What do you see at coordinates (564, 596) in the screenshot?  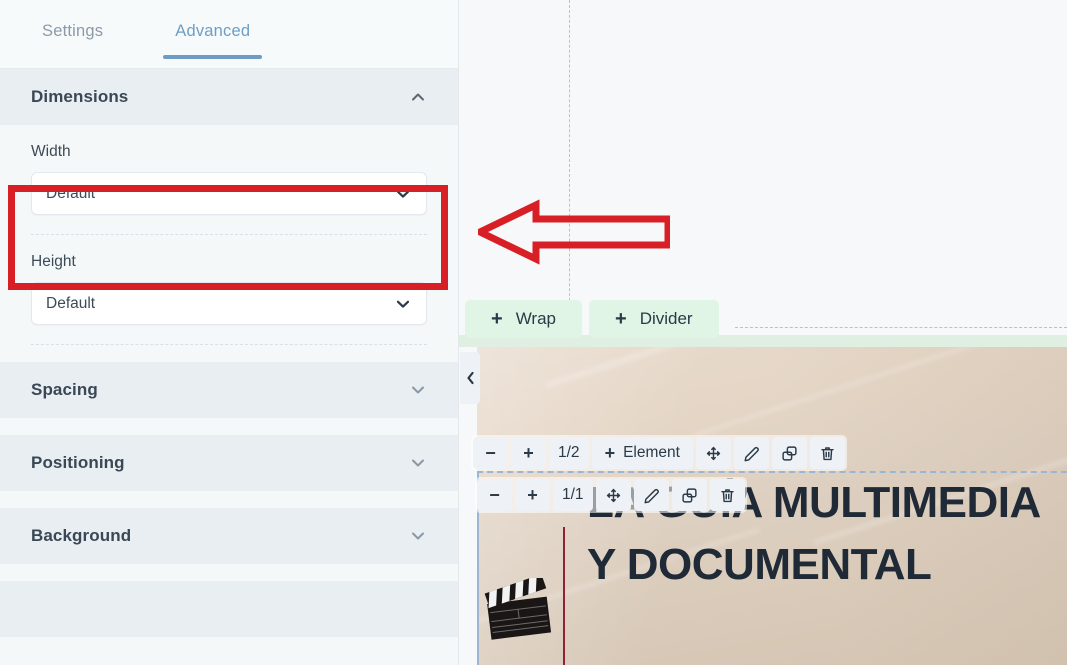 I see `accent-rule` at bounding box center [564, 596].